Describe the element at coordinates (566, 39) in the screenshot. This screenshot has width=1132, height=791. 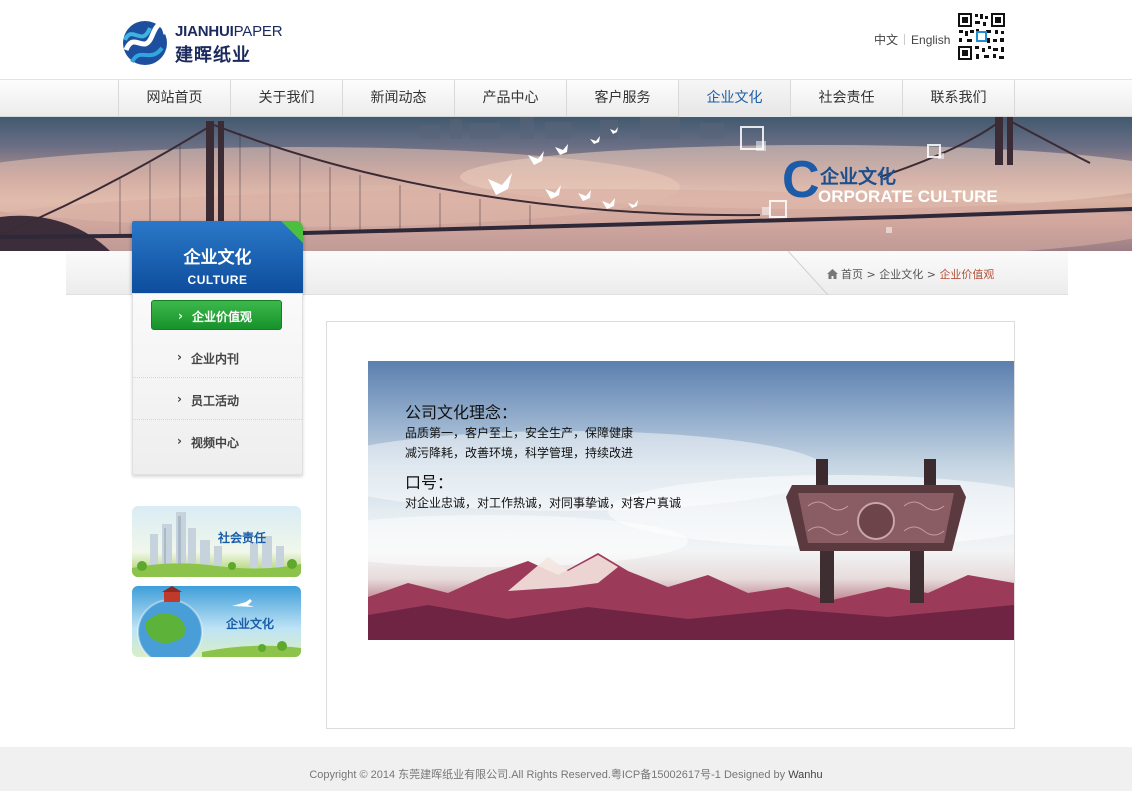
I see `site-header: JIANHUIPAPER 建晖纸业 中文 English` at that location.